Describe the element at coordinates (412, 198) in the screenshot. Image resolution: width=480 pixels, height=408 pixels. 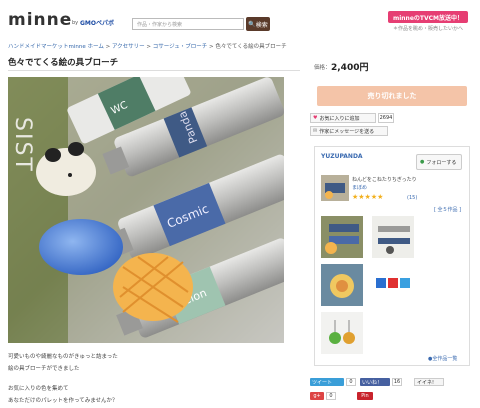
I see `review-count: (15)` at that location.